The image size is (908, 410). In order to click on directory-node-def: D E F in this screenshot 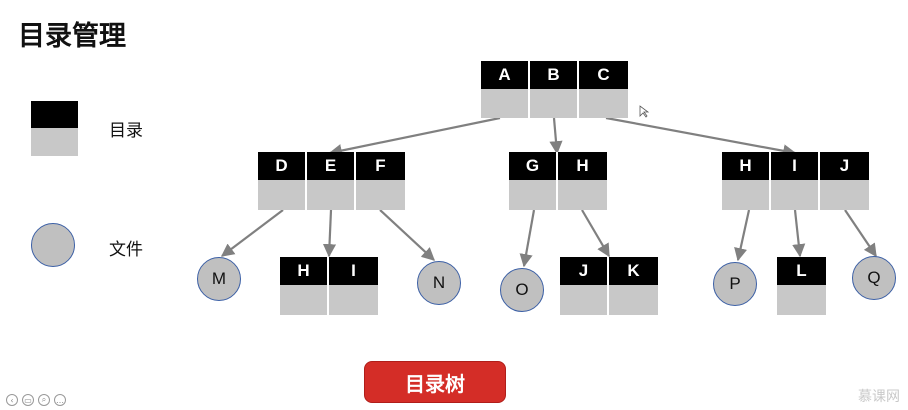, I will do `click(331, 181)`.